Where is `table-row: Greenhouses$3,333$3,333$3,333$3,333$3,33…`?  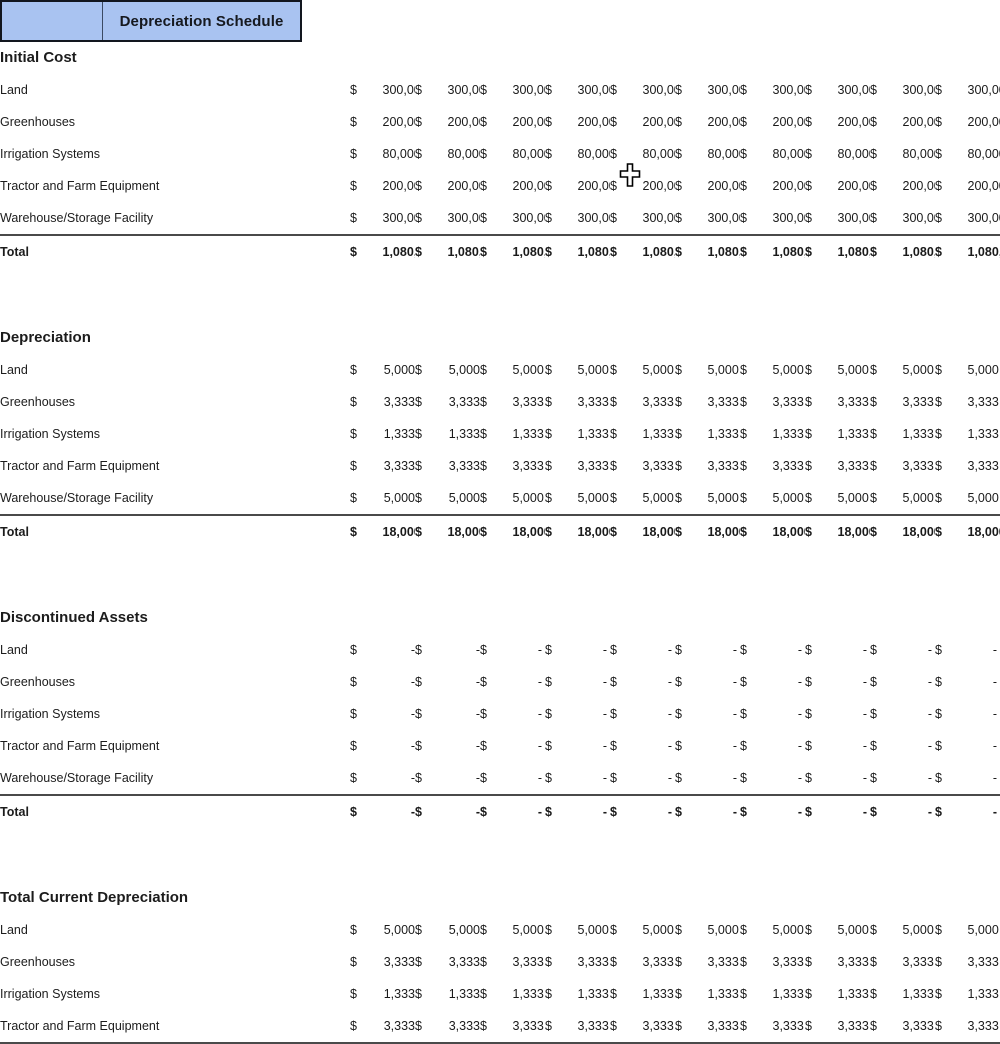 table-row: Greenhouses$3,333$3,333$3,333$3,333$3,33… is located at coordinates (500, 402).